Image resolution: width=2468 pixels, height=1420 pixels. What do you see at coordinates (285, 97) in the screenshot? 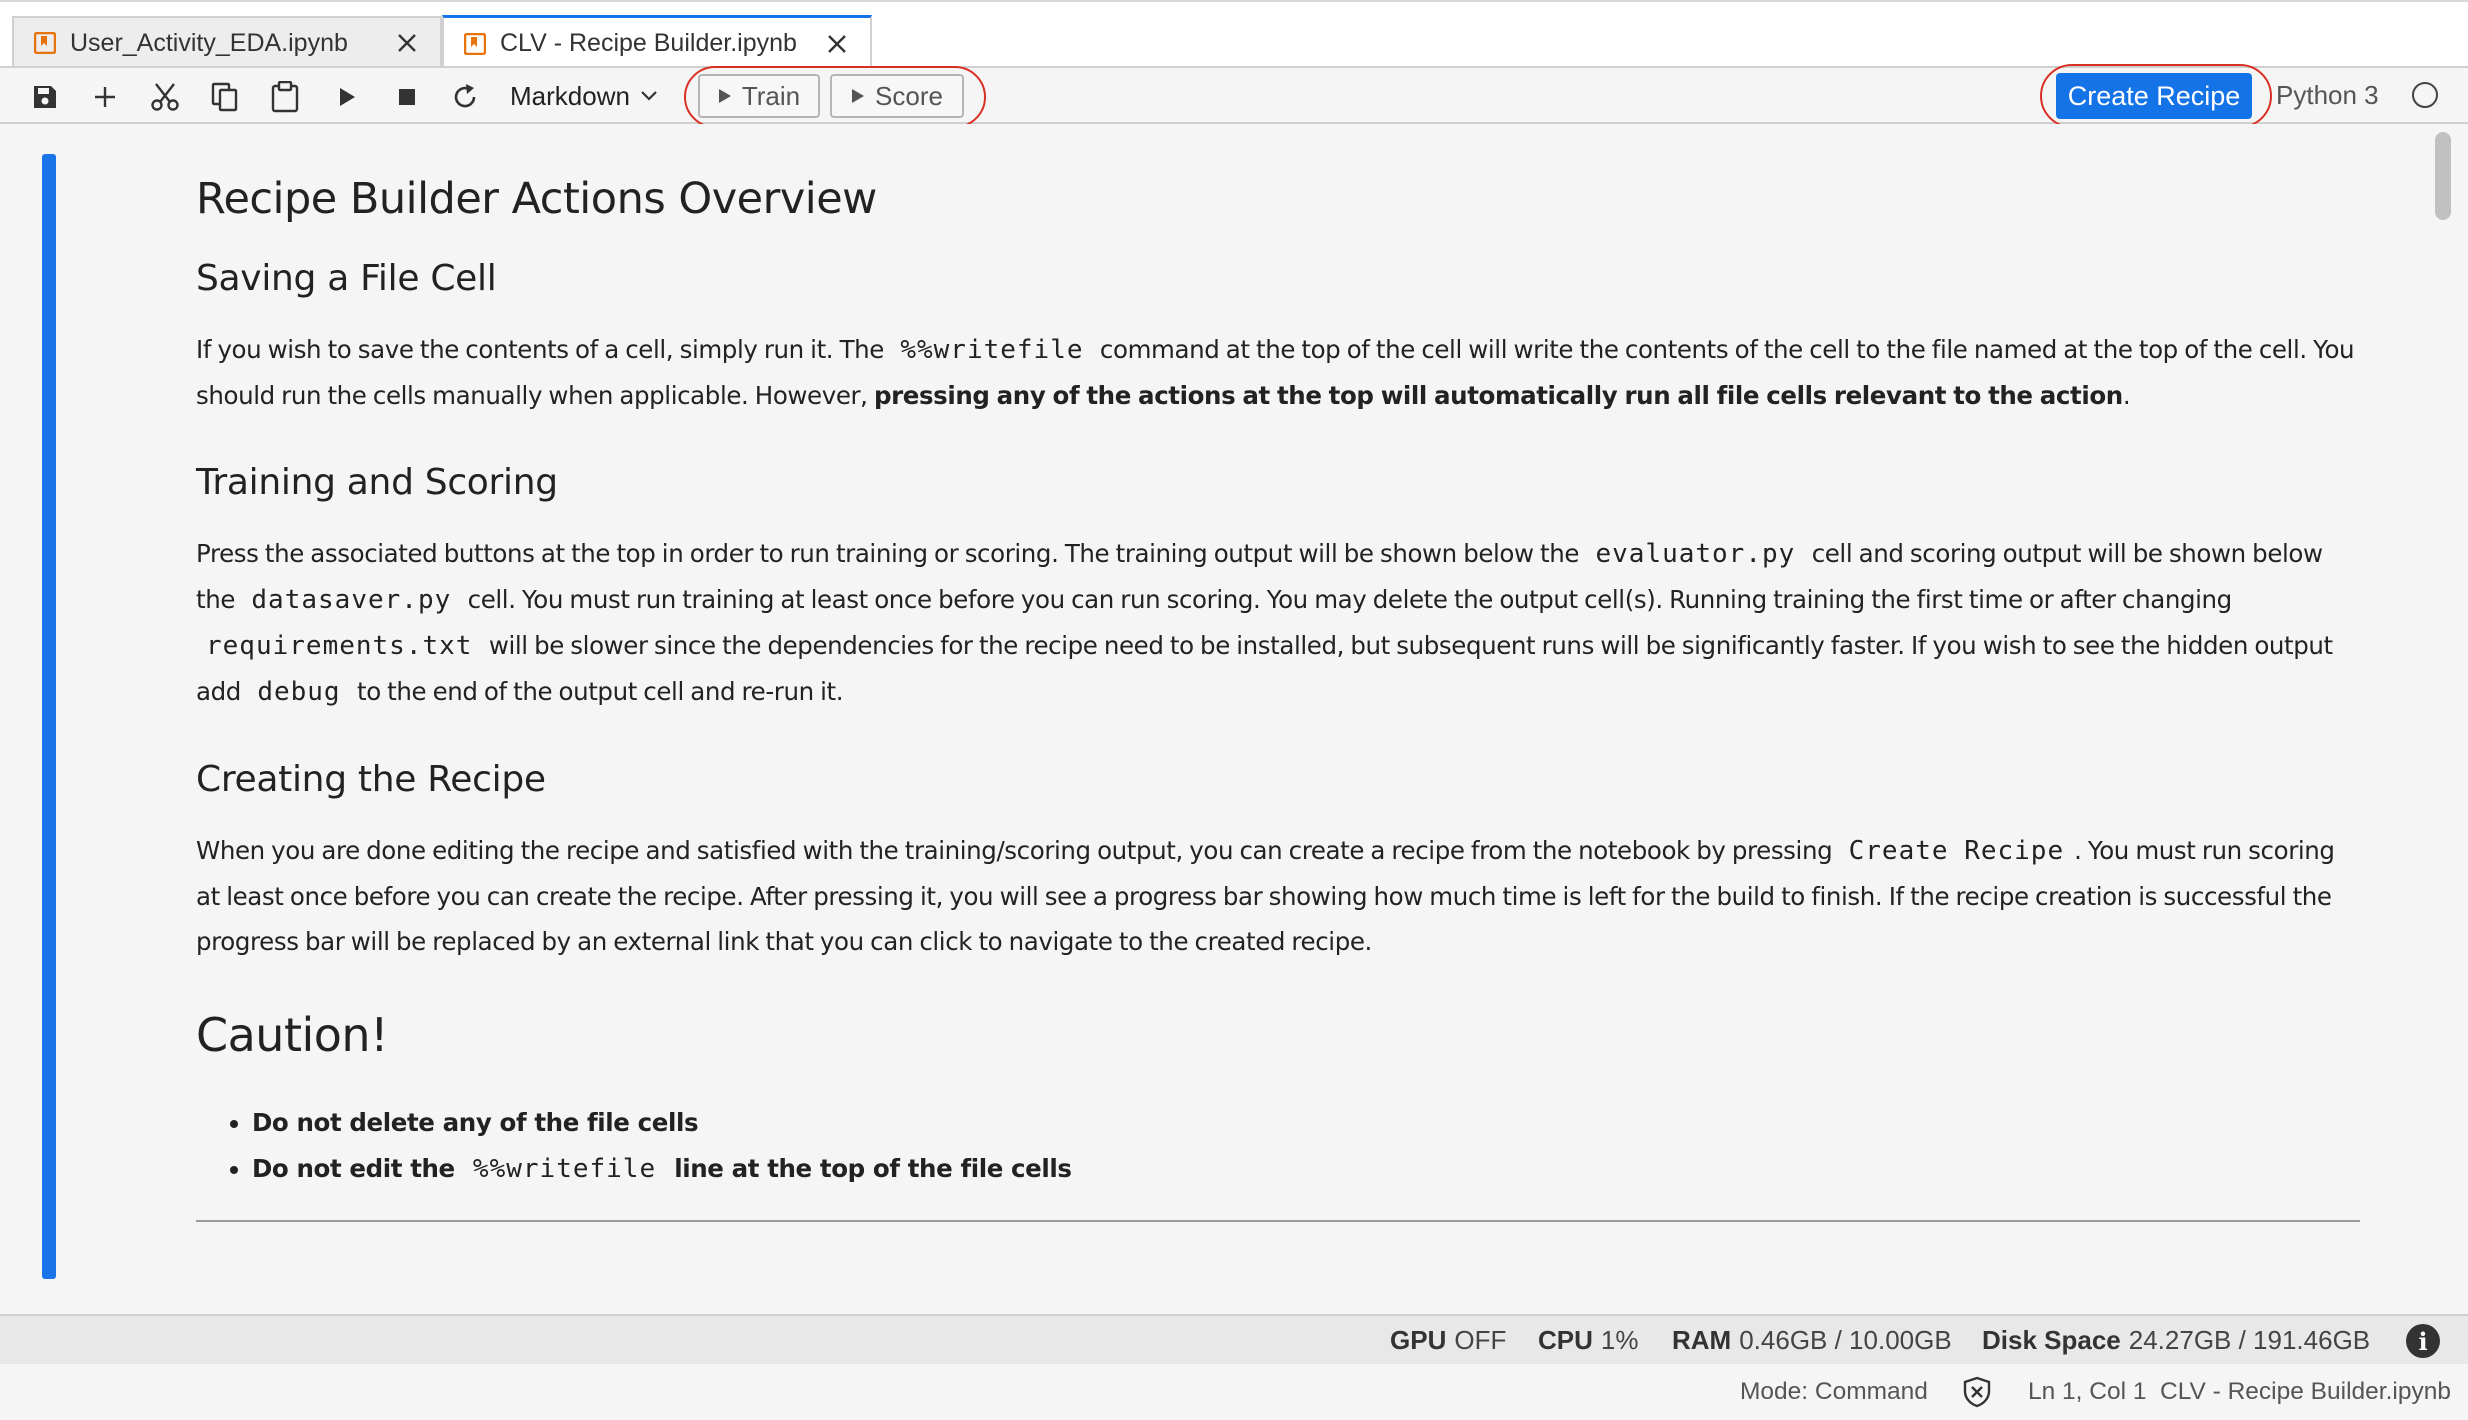
I see `paste-icon` at bounding box center [285, 97].